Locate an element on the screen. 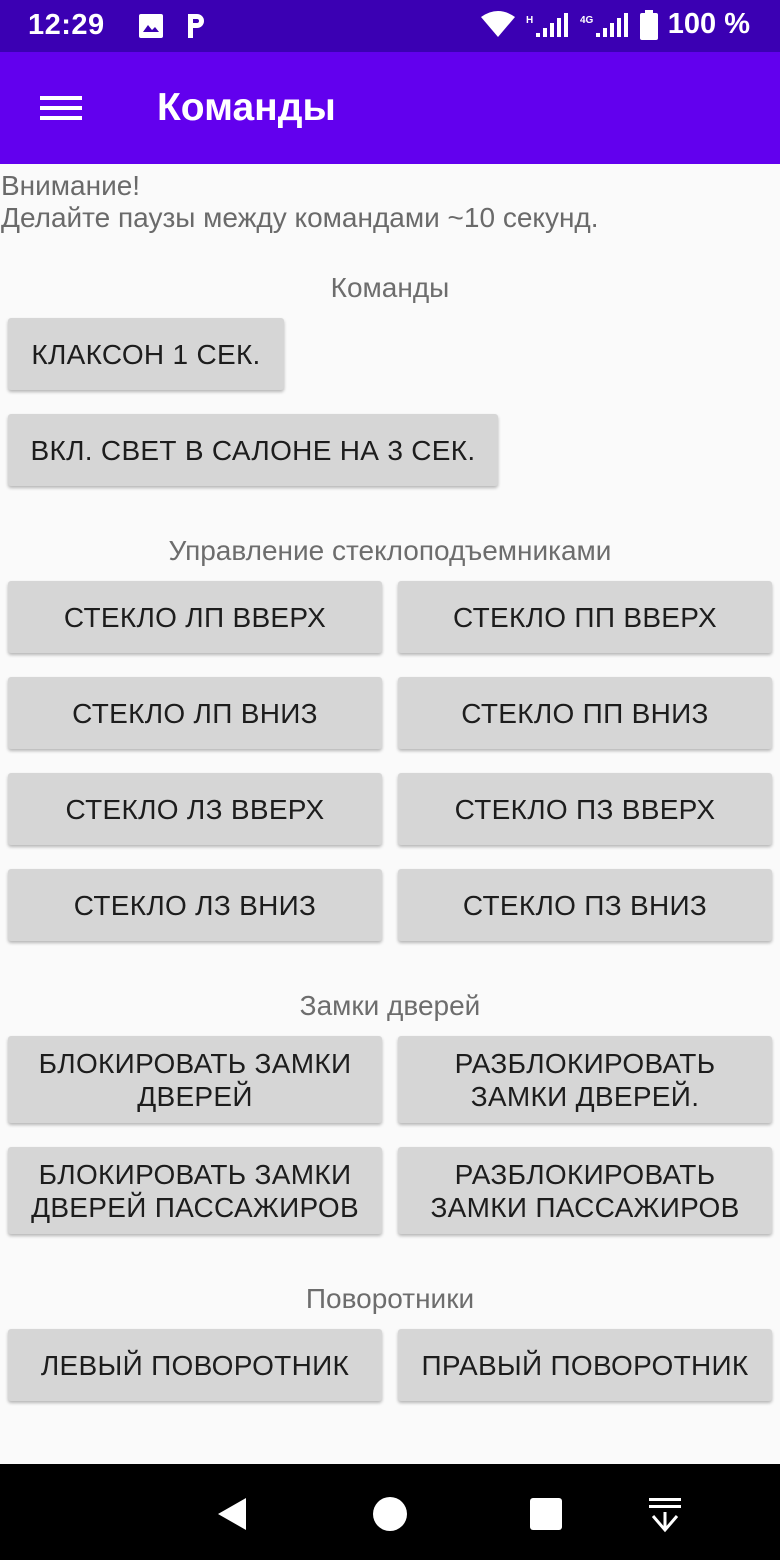  unlock-passenger-label-line1: РАЗБЛОКИРОВАТЬ is located at coordinates (585, 1174).